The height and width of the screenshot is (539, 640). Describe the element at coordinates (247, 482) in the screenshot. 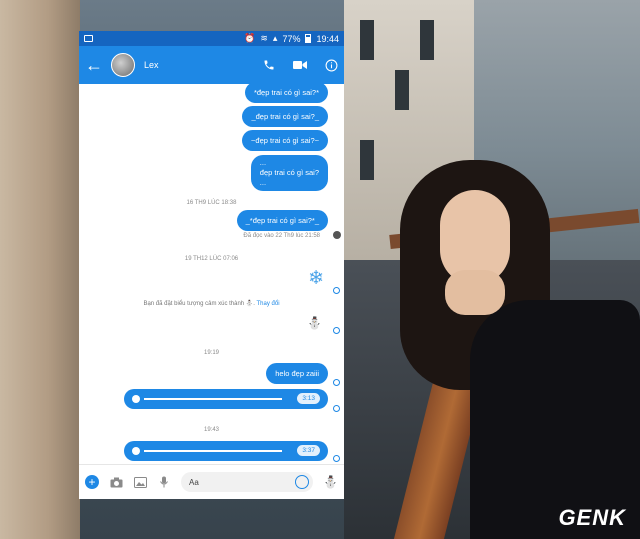

I see `message-input: Aa` at that location.